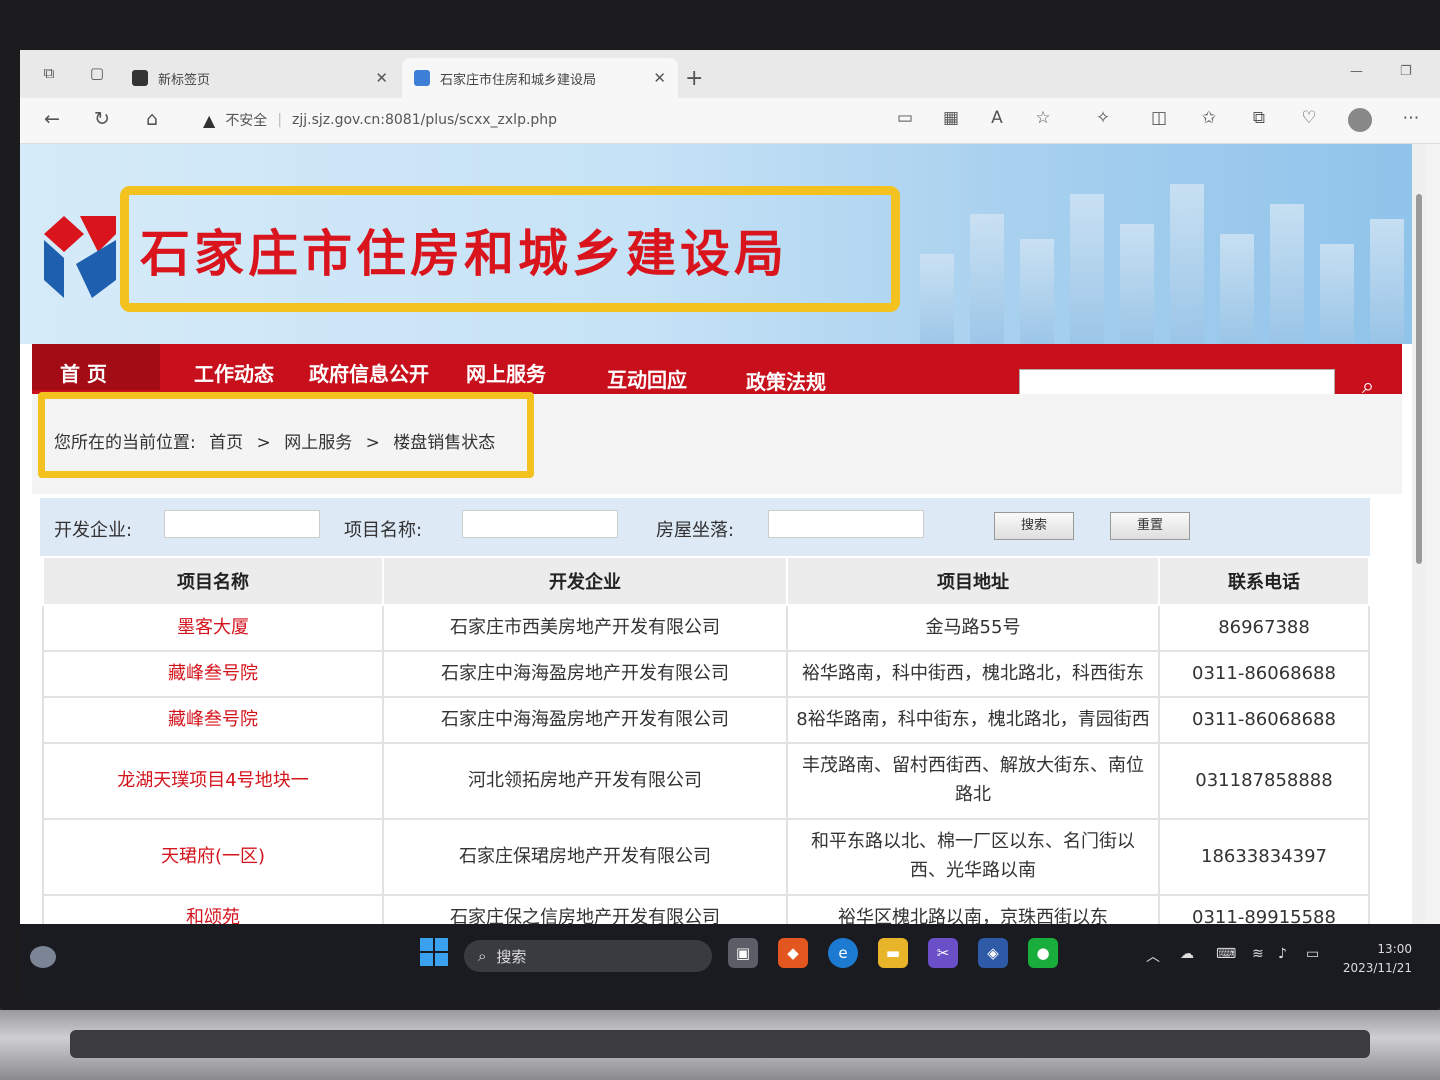 Image resolution: width=1440 pixels, height=1080 pixels. Describe the element at coordinates (97, 74) in the screenshot. I see `tab-actions-icon: ▢` at that location.